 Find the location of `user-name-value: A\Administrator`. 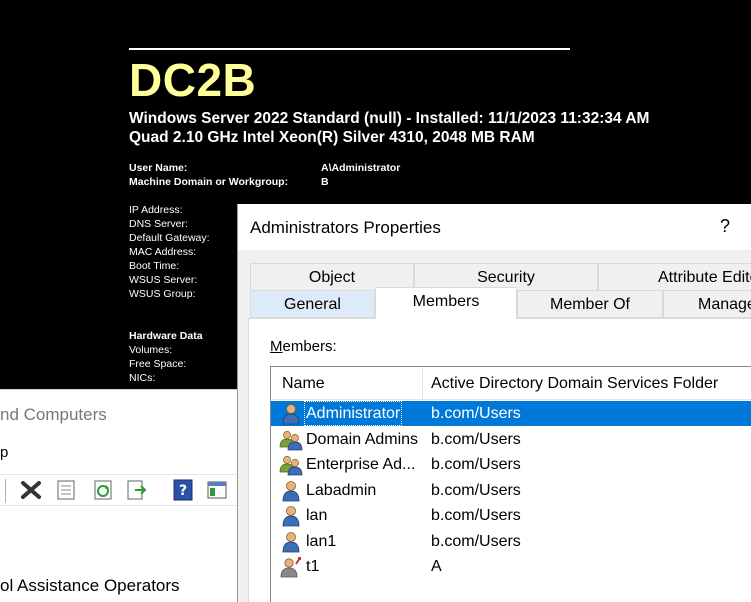

user-name-value: A\Administrator is located at coordinates (361, 168).